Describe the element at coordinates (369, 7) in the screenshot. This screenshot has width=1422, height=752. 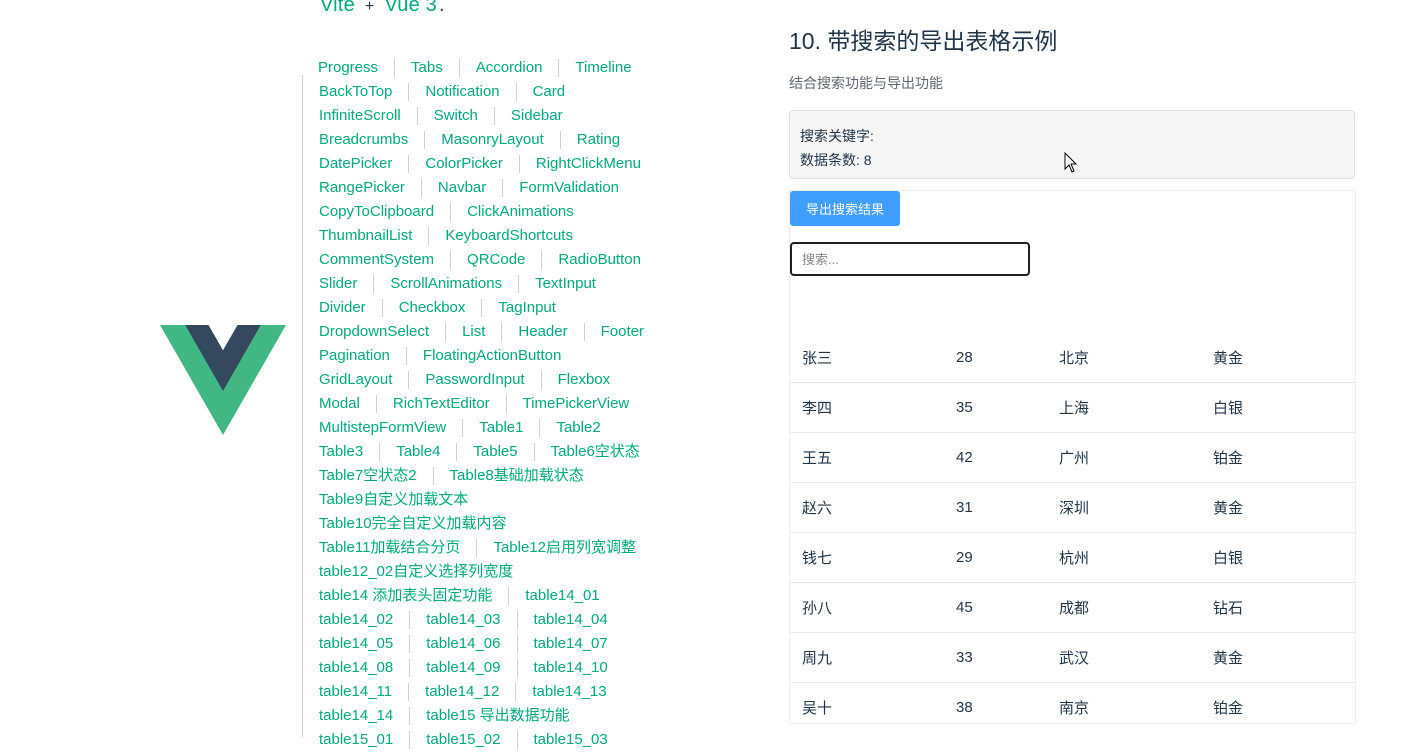
I see `header-plus: +` at that location.